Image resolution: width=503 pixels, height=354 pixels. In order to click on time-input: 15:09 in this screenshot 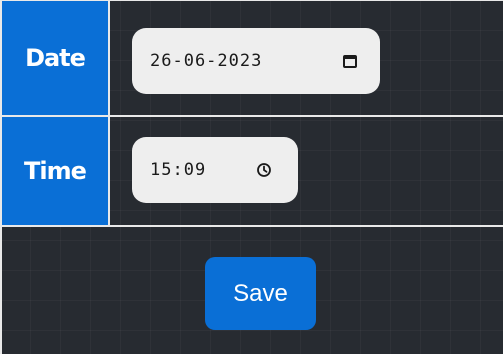, I will do `click(215, 170)`.